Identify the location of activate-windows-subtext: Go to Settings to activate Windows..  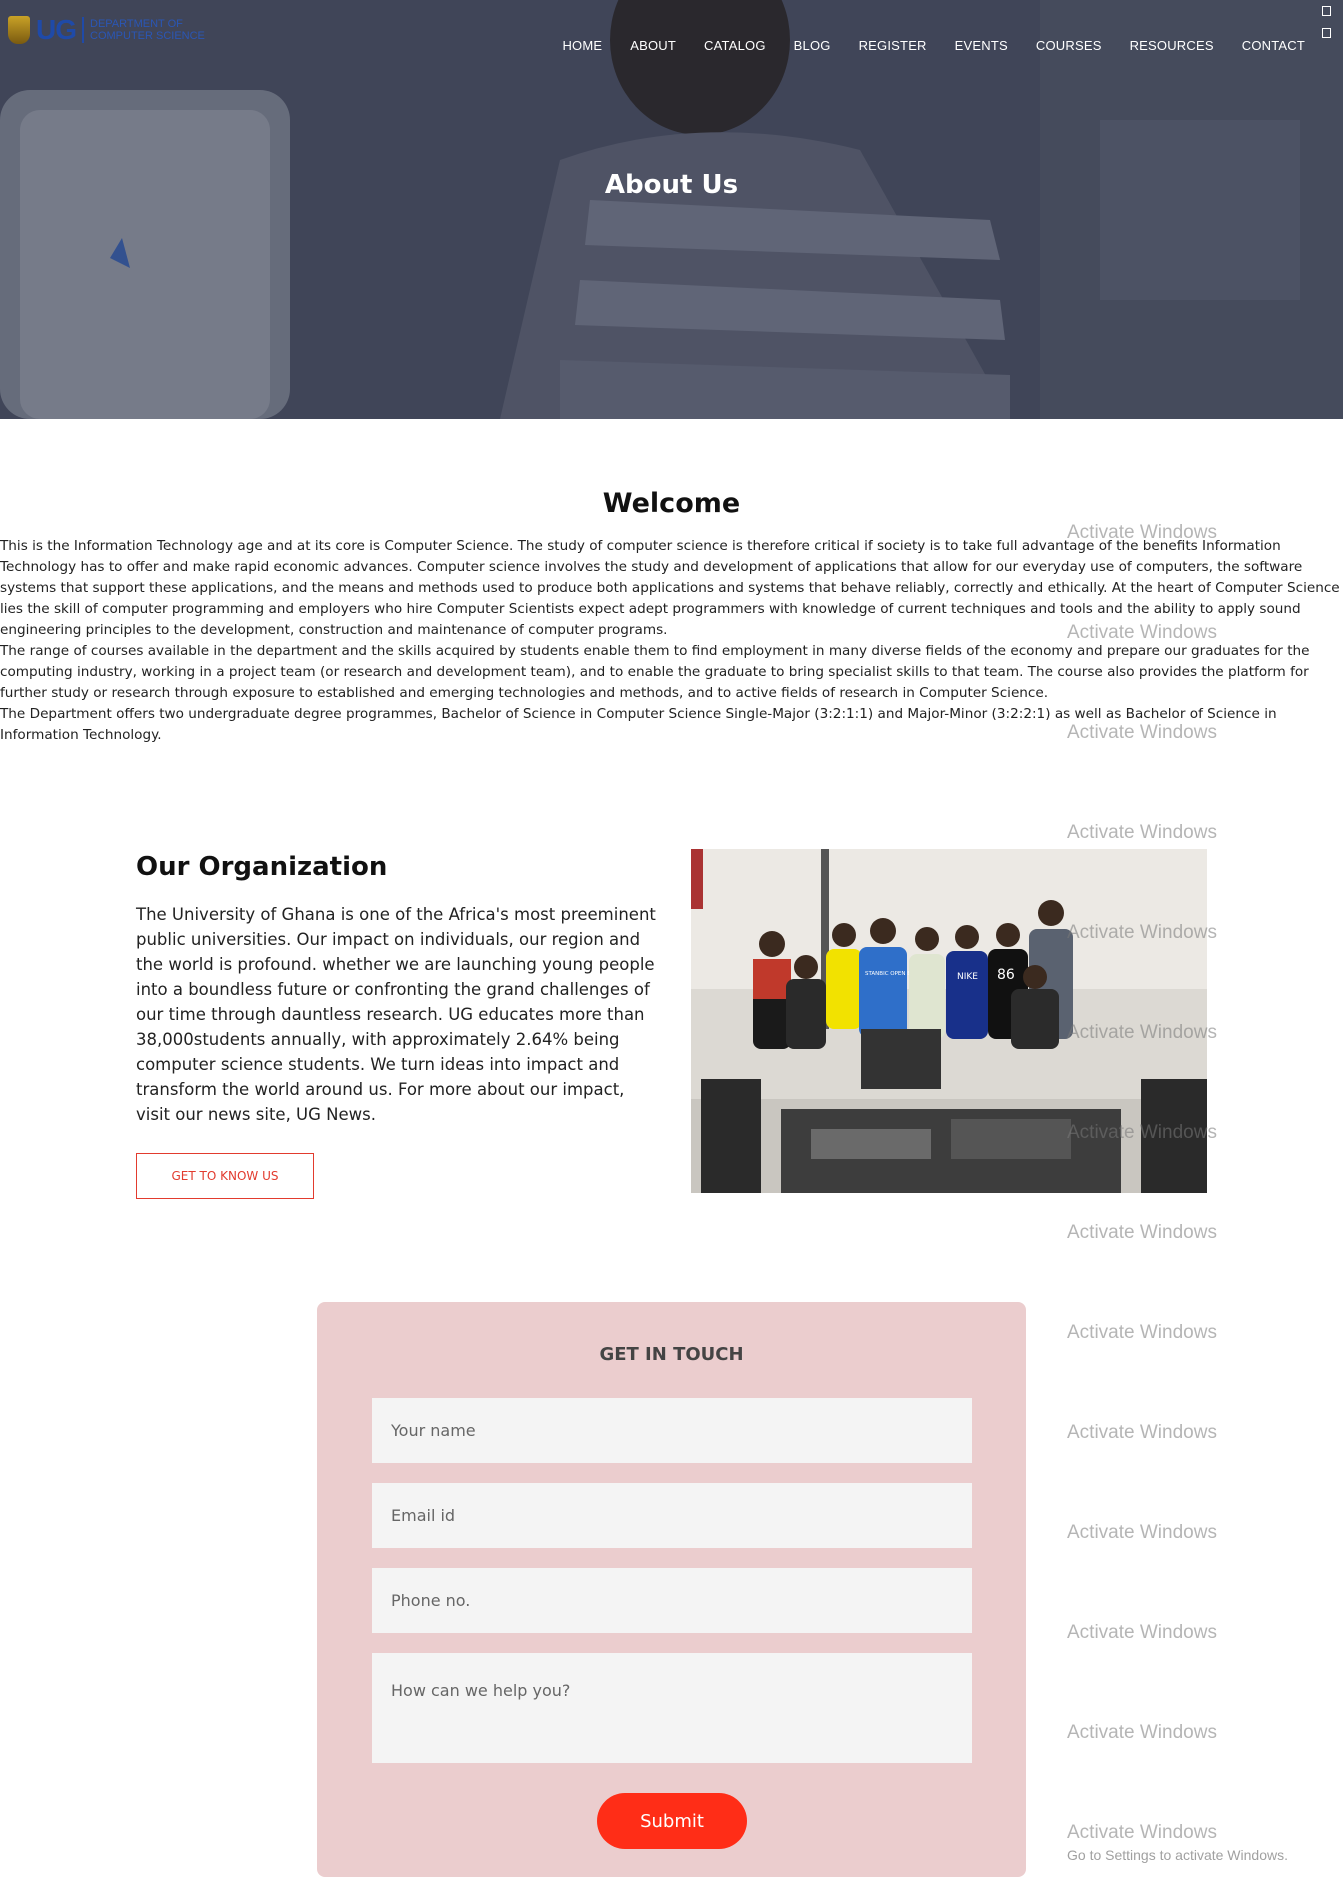
(1177, 1855).